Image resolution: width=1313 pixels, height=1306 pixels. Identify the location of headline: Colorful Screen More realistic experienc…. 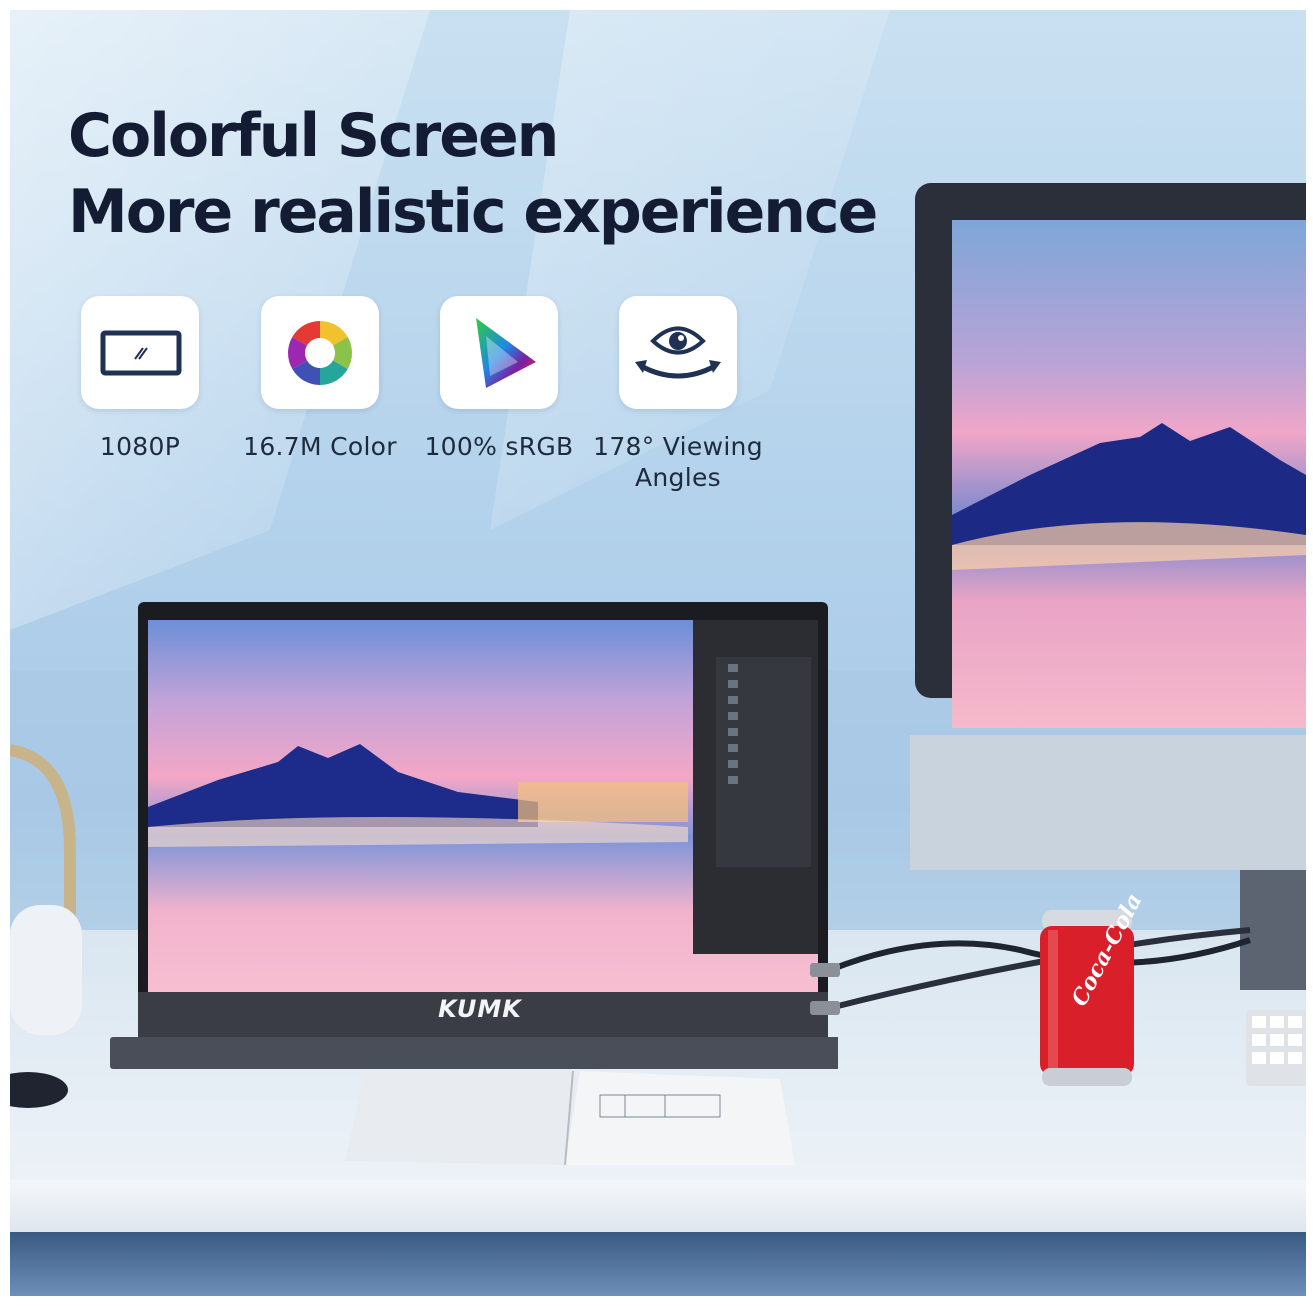
(473, 174).